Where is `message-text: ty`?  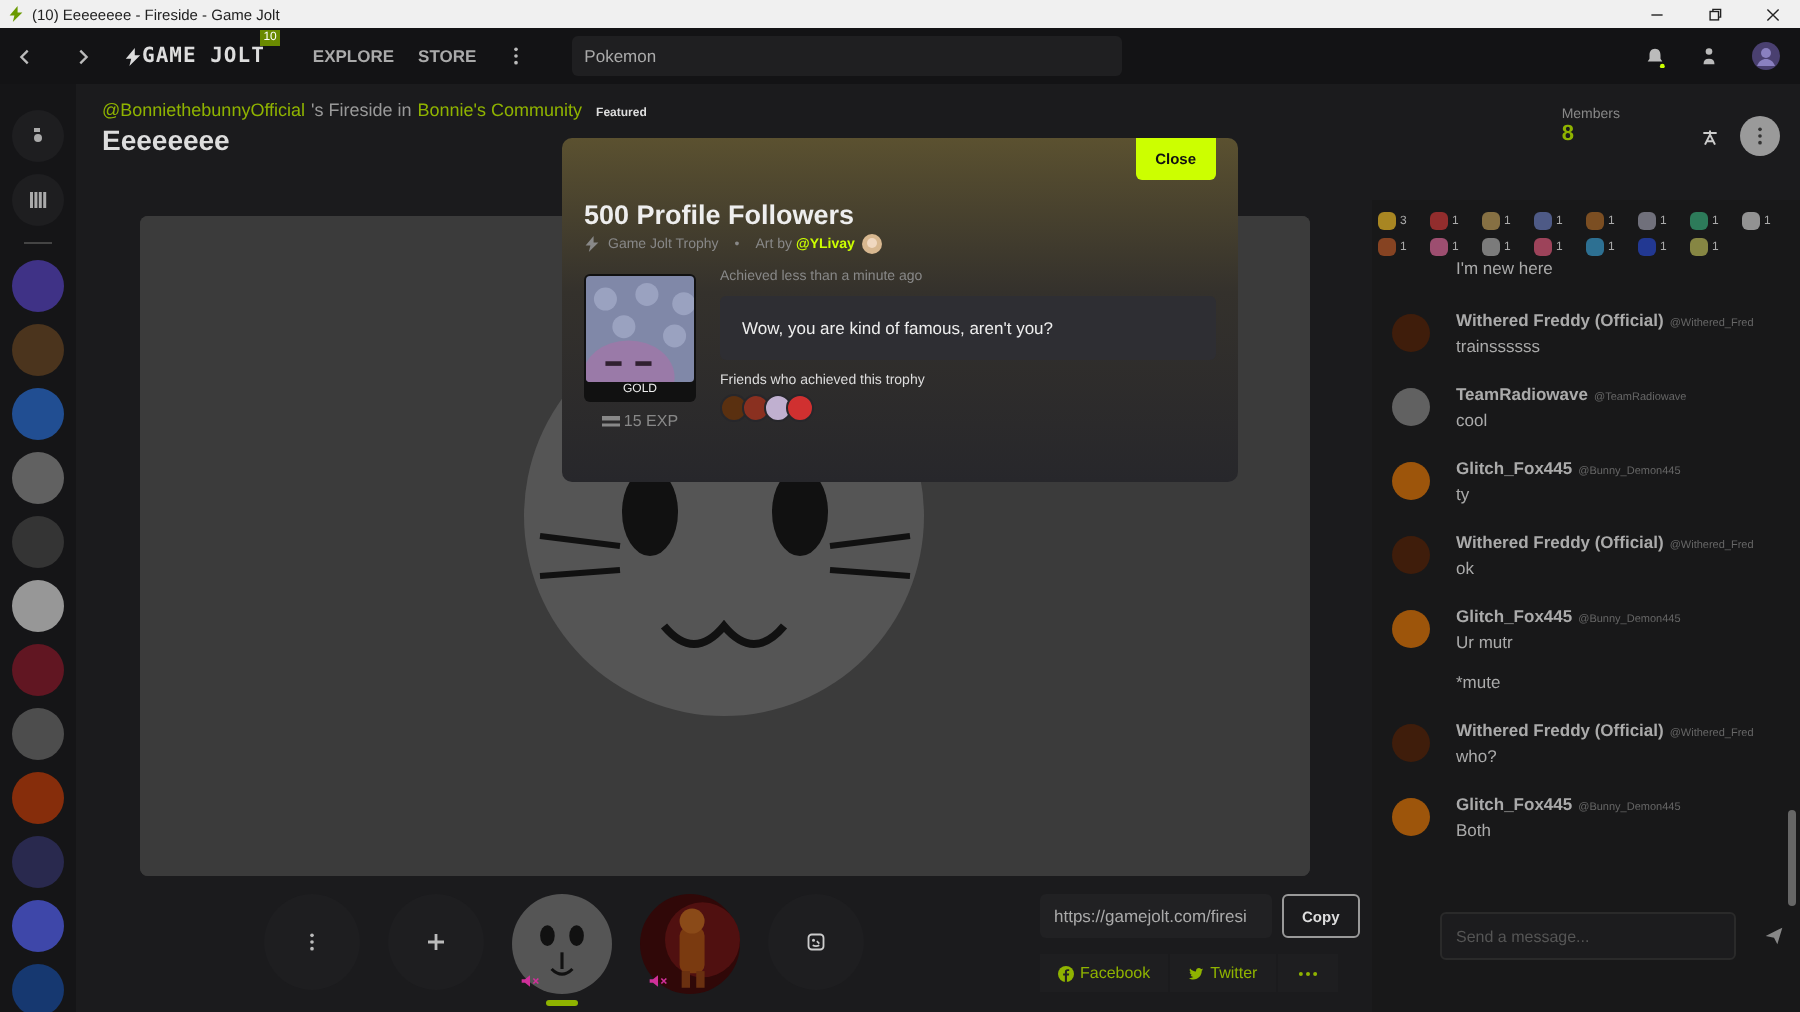 message-text: ty is located at coordinates (1464, 494).